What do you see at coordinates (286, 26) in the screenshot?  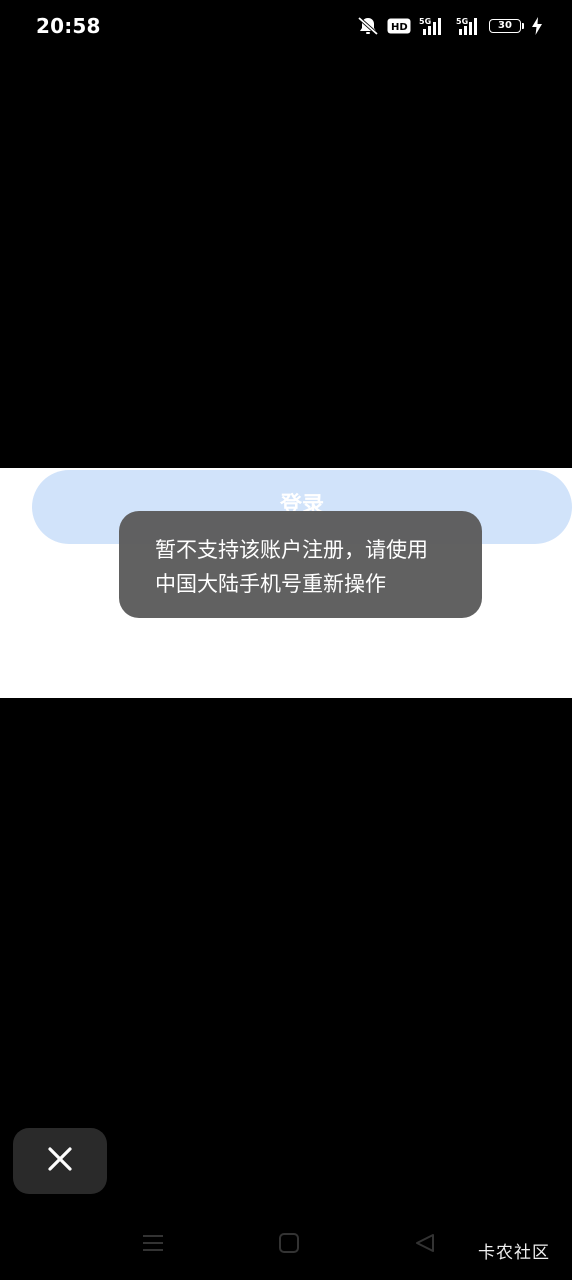 I see `status-bar: 20:58 HD 5G 5G 30` at bounding box center [286, 26].